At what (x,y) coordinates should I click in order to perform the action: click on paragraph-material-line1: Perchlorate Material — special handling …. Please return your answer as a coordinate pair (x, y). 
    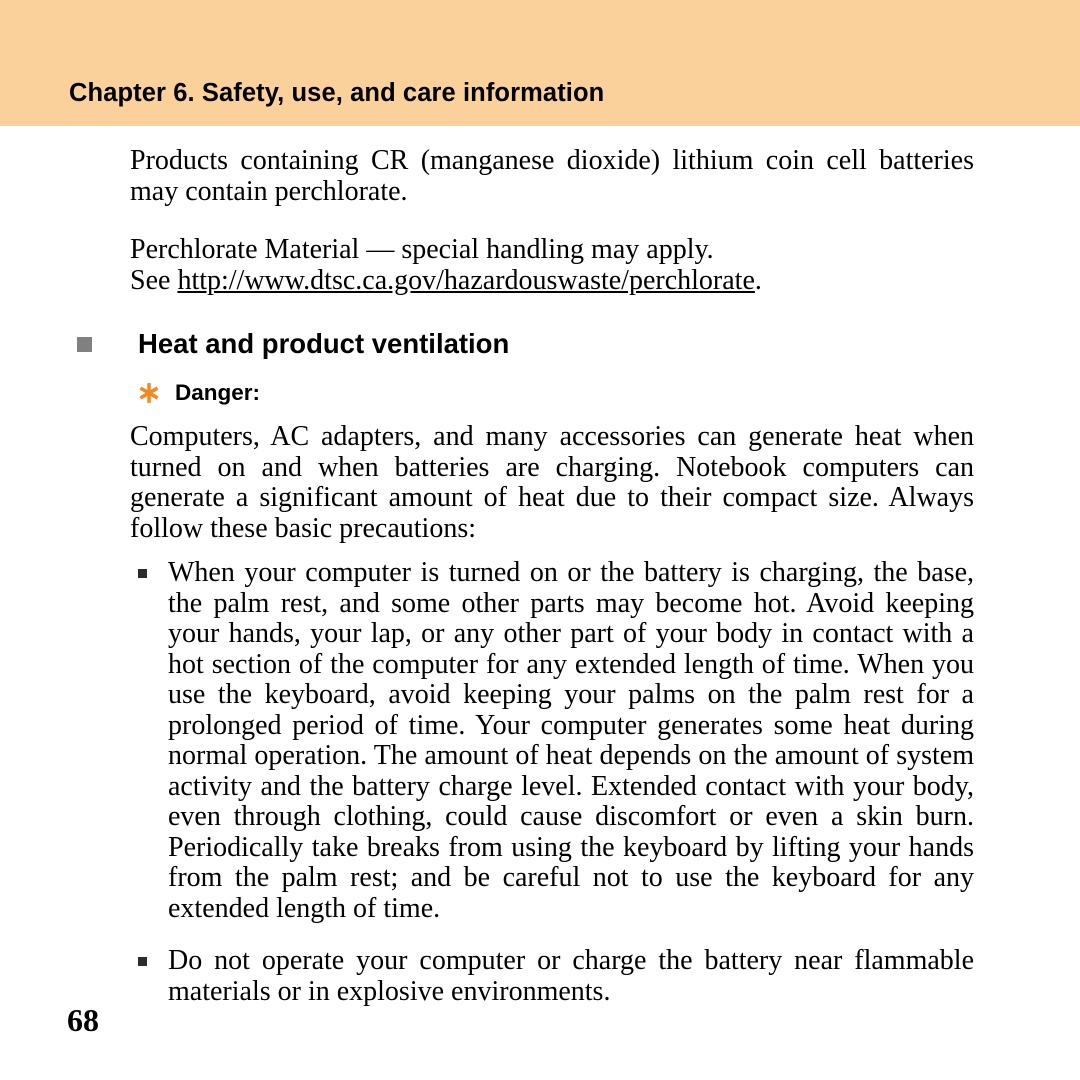
    Looking at the image, I should click on (422, 249).